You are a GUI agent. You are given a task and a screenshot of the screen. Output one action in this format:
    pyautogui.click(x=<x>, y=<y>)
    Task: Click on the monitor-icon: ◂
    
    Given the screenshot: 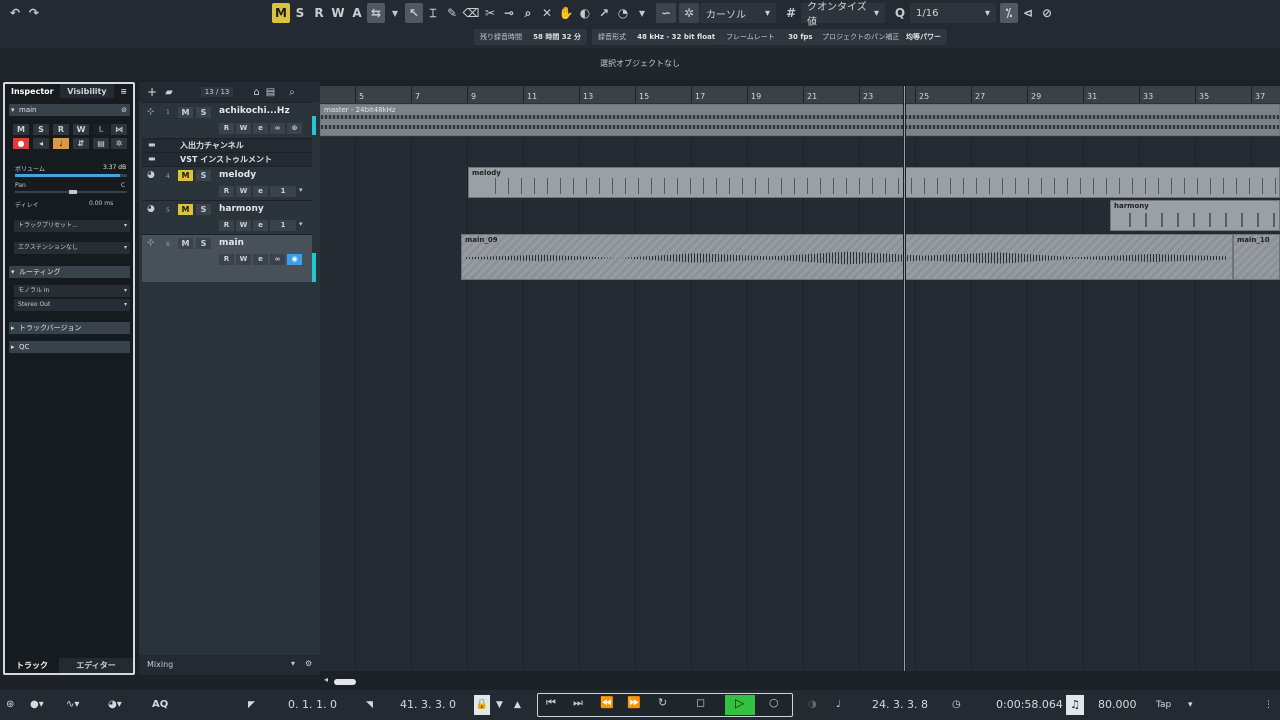 What is the action you would take?
    pyautogui.click(x=41, y=143)
    